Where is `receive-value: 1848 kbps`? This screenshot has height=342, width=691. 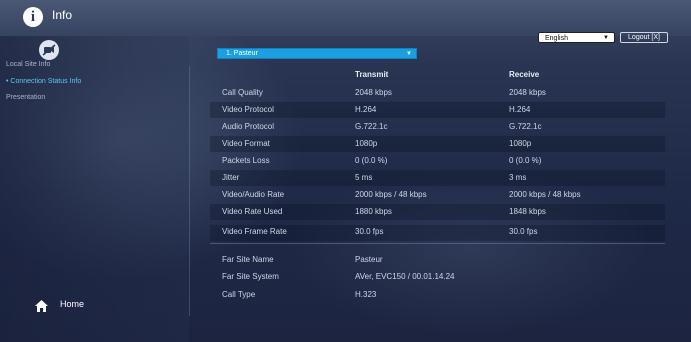 receive-value: 1848 kbps is located at coordinates (527, 211).